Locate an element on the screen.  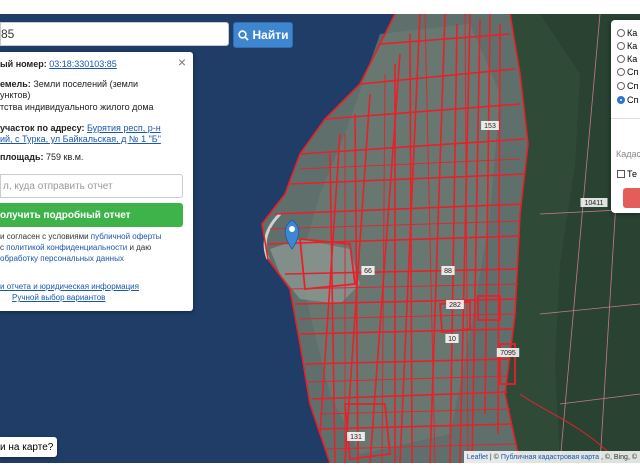
svg-text: 10 is located at coordinates (452, 339).